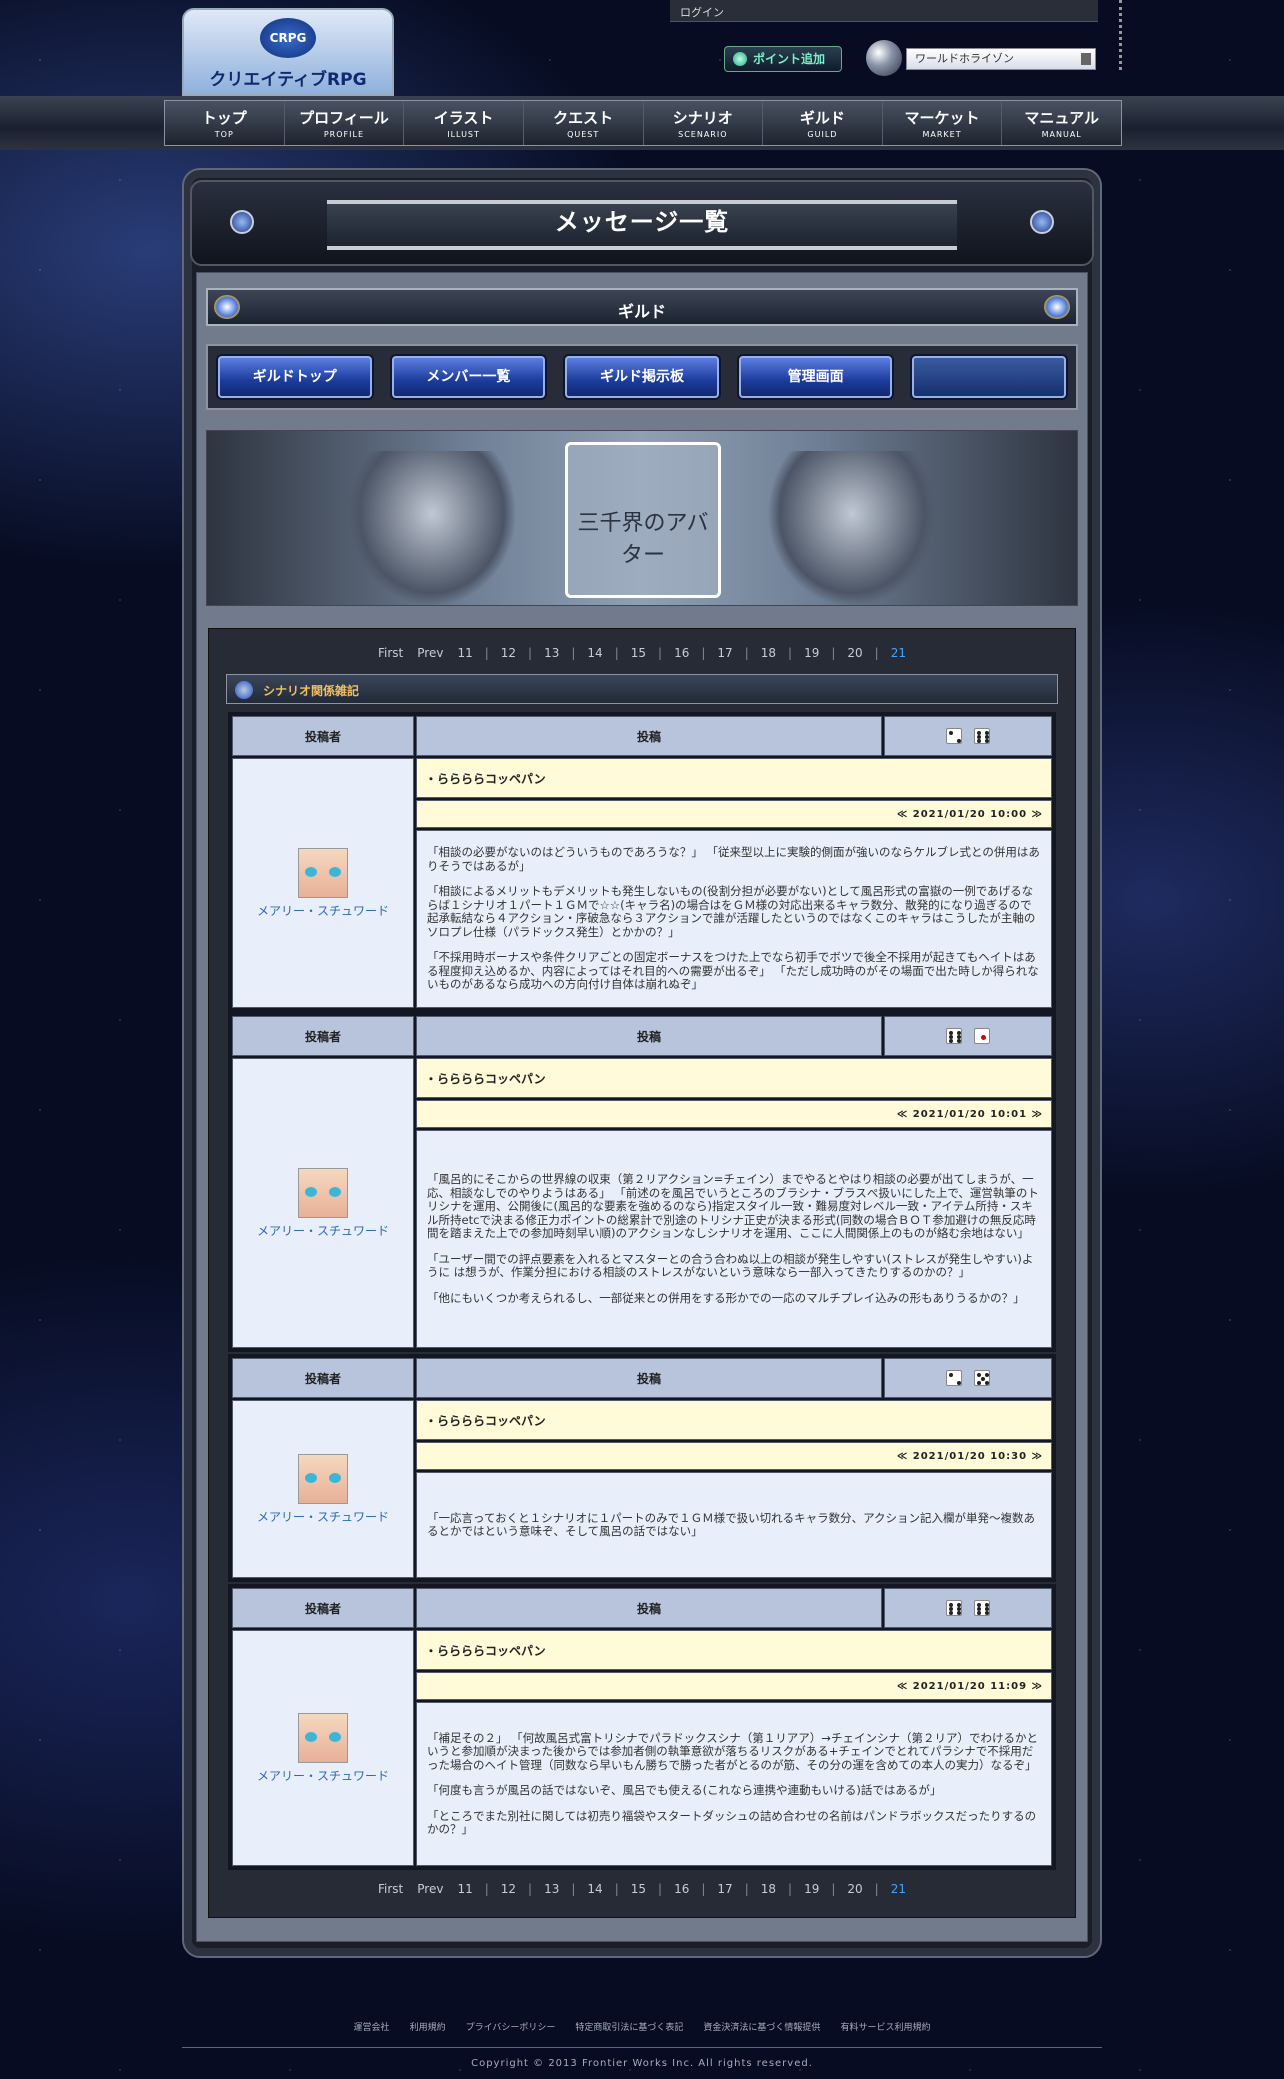 This screenshot has height=2079, width=1284. What do you see at coordinates (463, 134) in the screenshot?
I see `nav-sublabel: ILLUST` at bounding box center [463, 134].